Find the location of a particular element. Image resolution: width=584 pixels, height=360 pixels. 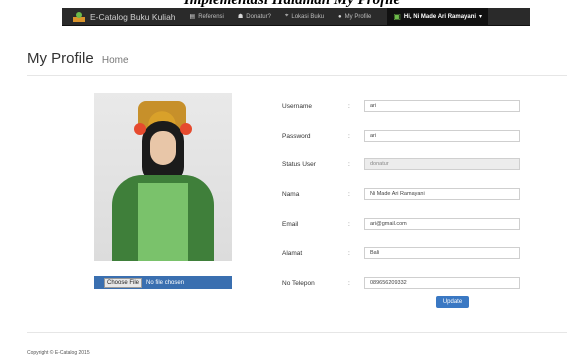

brand-link: E-Catalog Buku Kuliah is located at coordinates (124, 17).